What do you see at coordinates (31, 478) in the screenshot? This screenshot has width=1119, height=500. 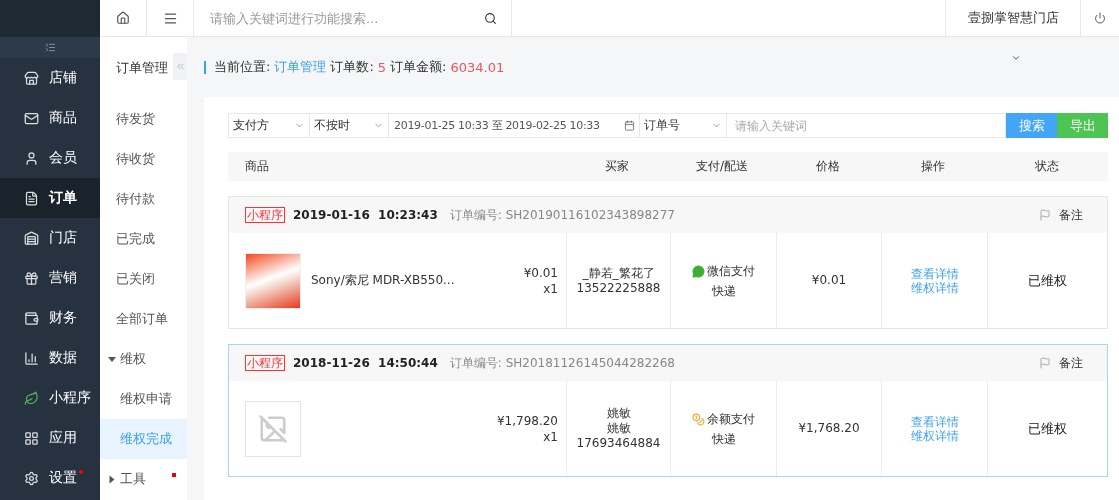 I see `settings-icon` at bounding box center [31, 478].